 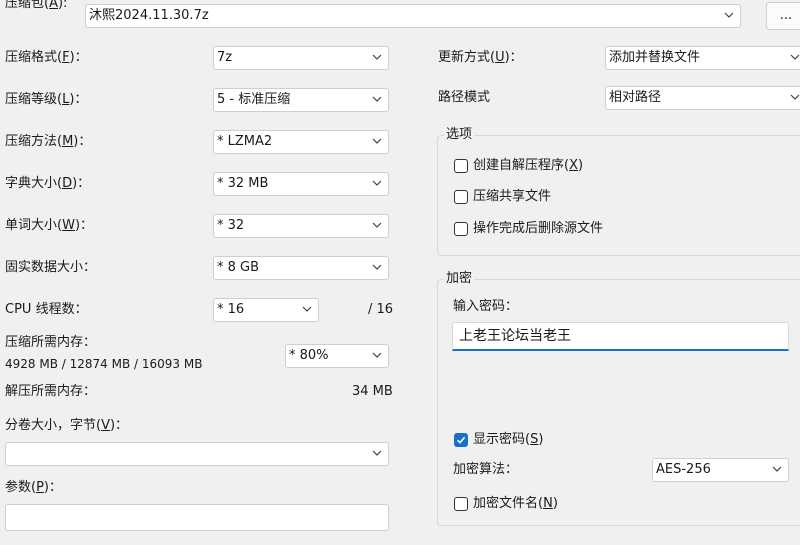 What do you see at coordinates (104, 364) in the screenshot?
I see `mem-compress-detail: 4928 MB / 12874 MB / 16093 MB` at bounding box center [104, 364].